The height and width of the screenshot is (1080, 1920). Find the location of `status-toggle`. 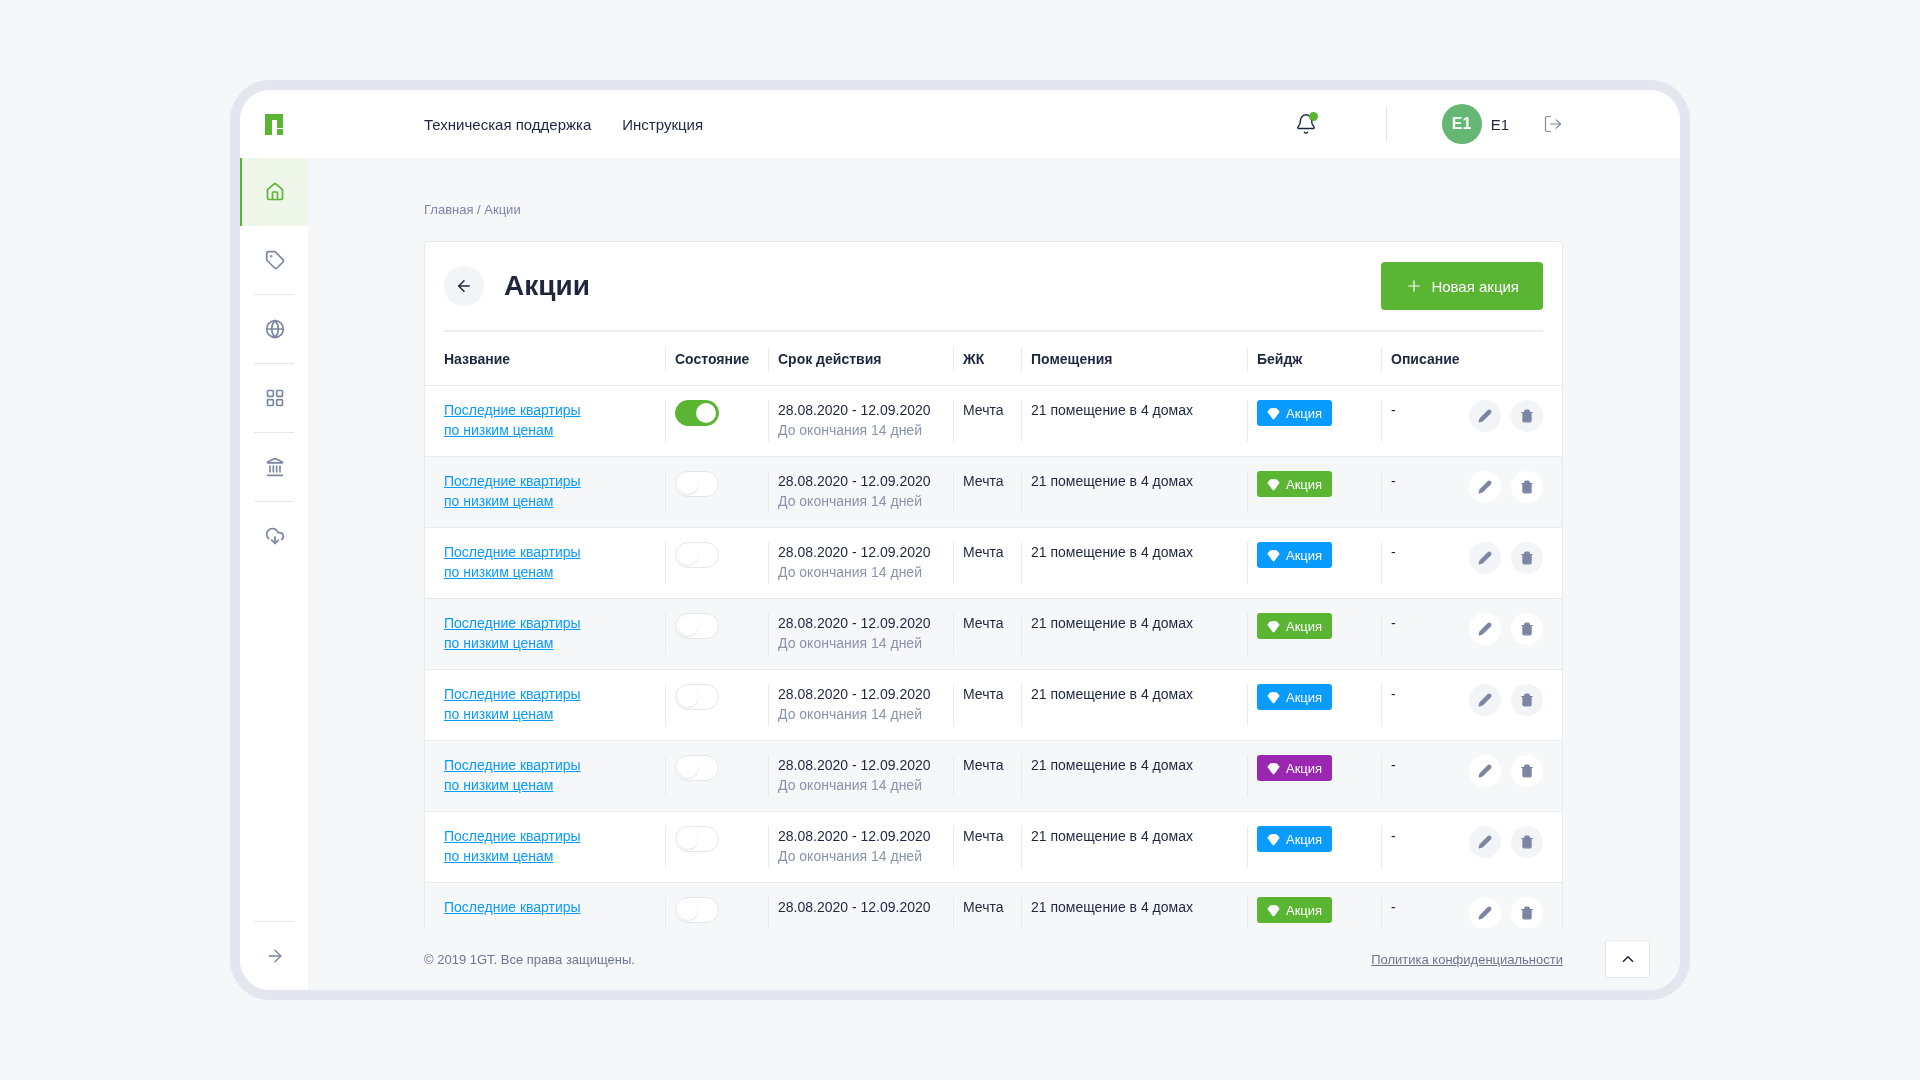

status-toggle is located at coordinates (697, 413).